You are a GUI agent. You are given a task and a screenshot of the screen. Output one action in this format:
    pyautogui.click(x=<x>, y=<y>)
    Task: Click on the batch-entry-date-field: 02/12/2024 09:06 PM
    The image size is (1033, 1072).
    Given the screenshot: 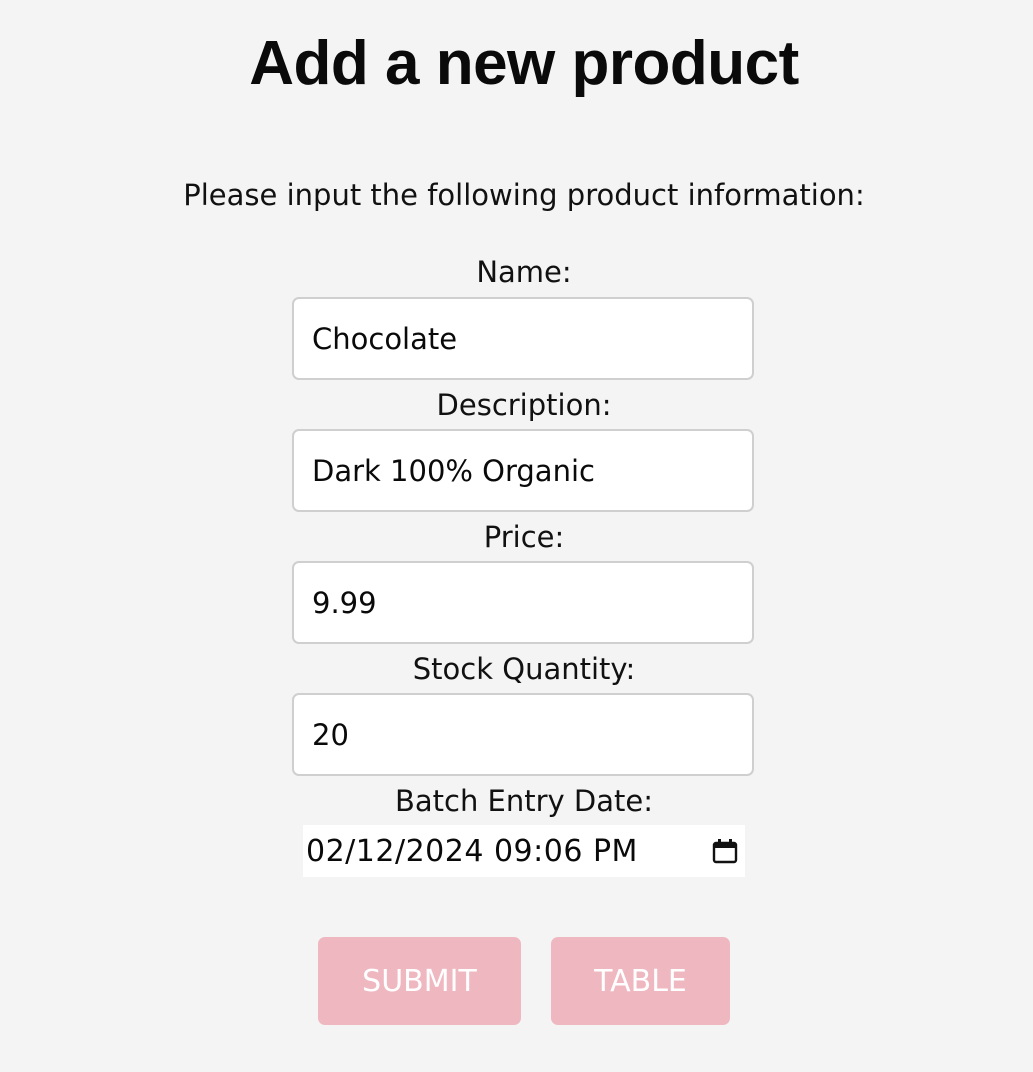 What is the action you would take?
    pyautogui.click(x=524, y=851)
    